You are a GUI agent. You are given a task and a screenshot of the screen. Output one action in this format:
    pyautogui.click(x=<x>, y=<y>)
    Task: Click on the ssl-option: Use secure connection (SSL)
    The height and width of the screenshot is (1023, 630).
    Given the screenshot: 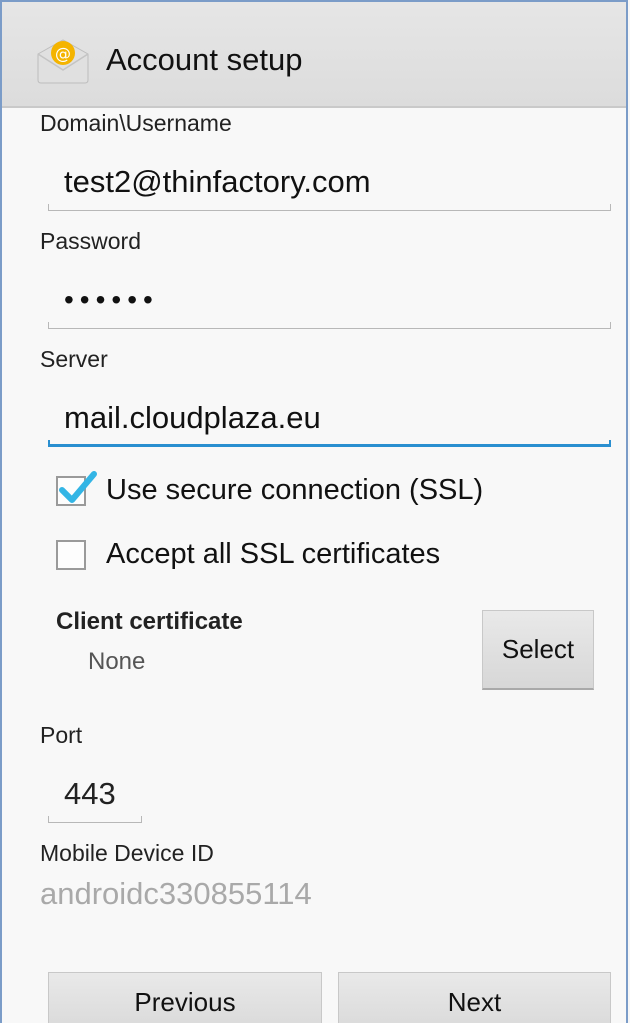 What is the action you would take?
    pyautogui.click(x=270, y=488)
    